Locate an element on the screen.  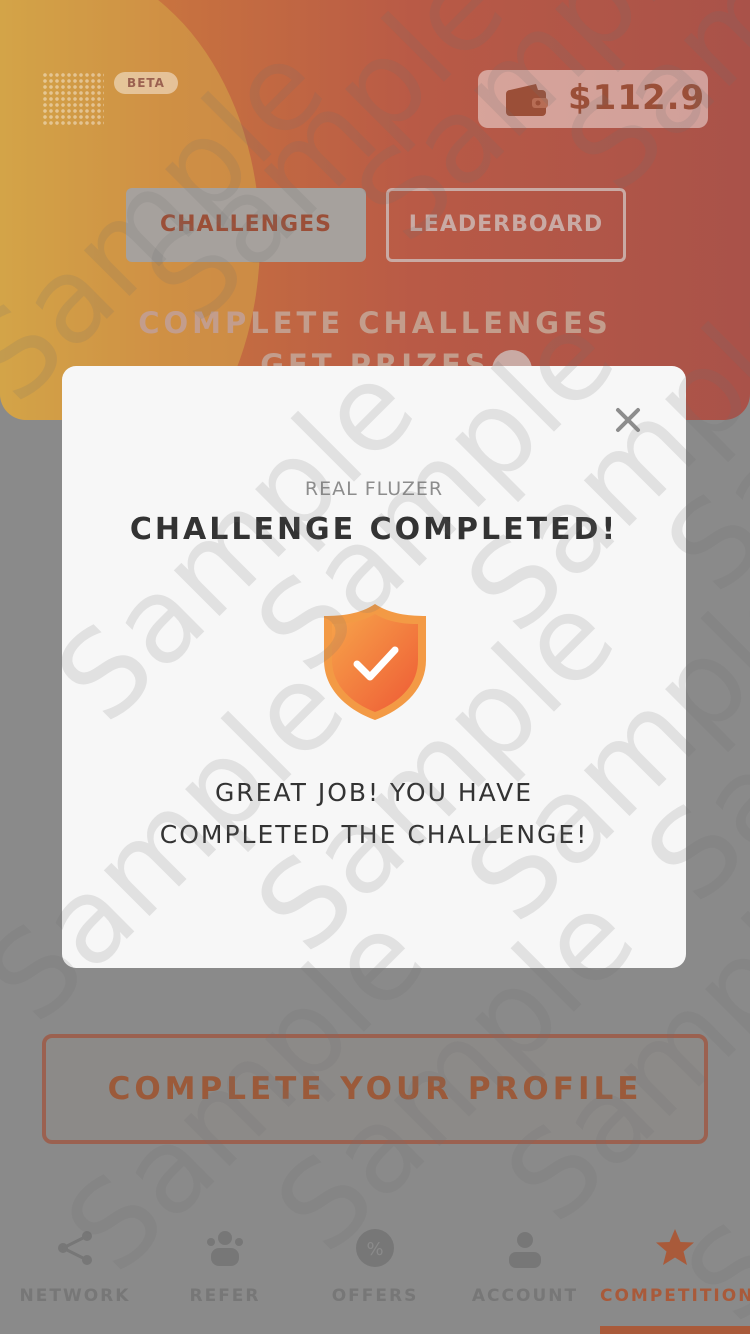
wallet-button: $112.9 is located at coordinates (593, 99).